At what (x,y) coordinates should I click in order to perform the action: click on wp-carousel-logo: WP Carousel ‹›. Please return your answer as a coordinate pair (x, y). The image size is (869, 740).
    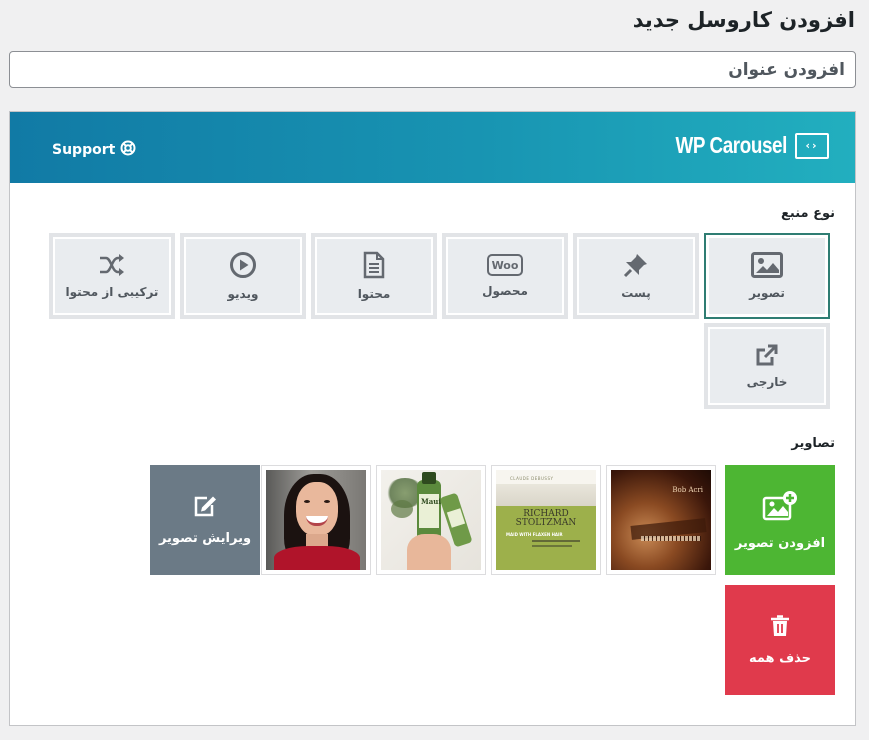
    Looking at the image, I should click on (740, 145).